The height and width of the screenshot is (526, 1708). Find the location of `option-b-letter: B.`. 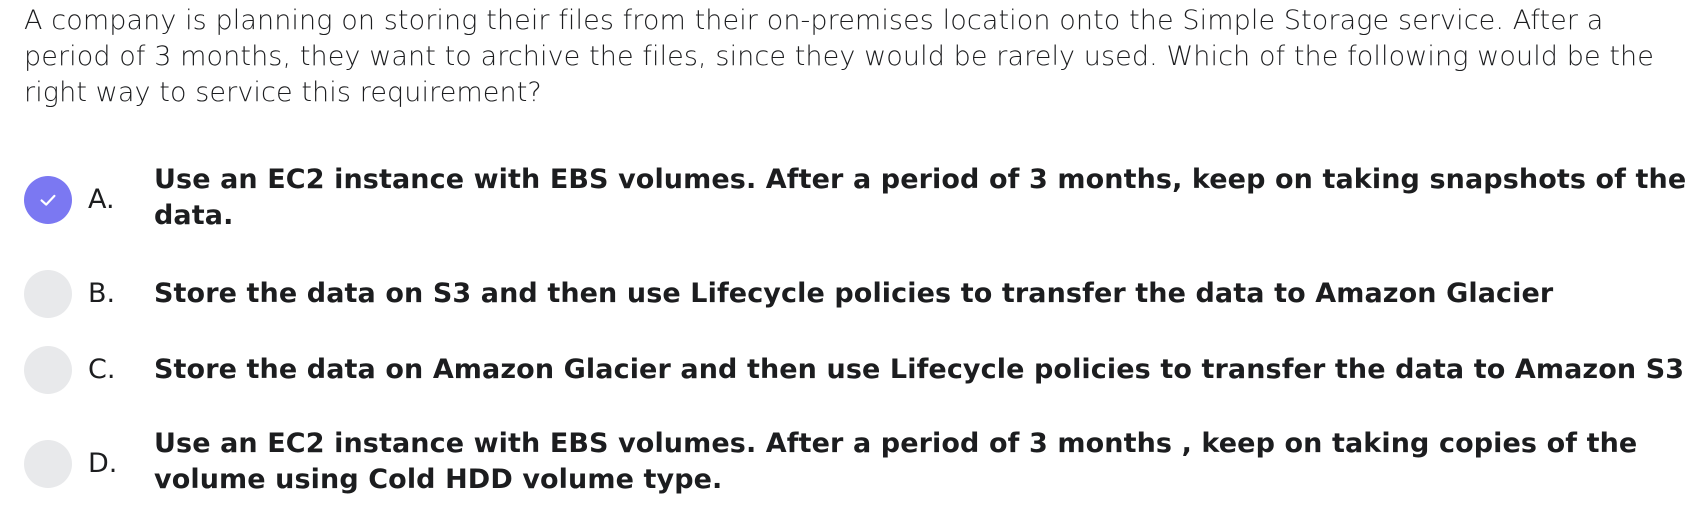

option-b-letter: B. is located at coordinates (102, 293).